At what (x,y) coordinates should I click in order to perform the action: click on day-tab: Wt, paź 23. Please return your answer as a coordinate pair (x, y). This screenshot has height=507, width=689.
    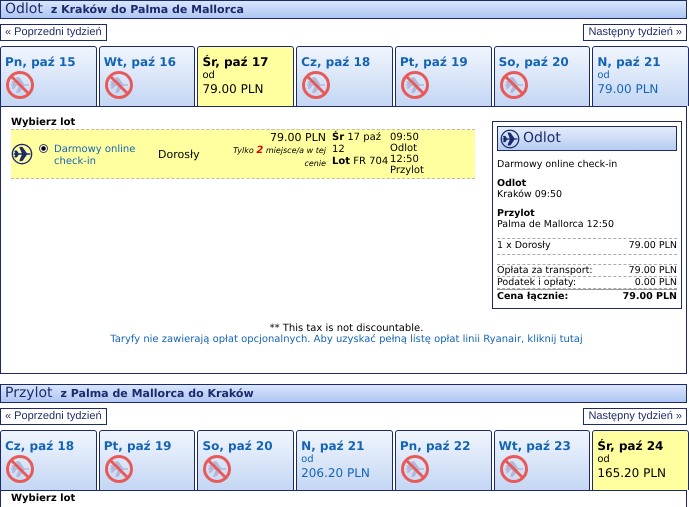
    Looking at the image, I should click on (542, 460).